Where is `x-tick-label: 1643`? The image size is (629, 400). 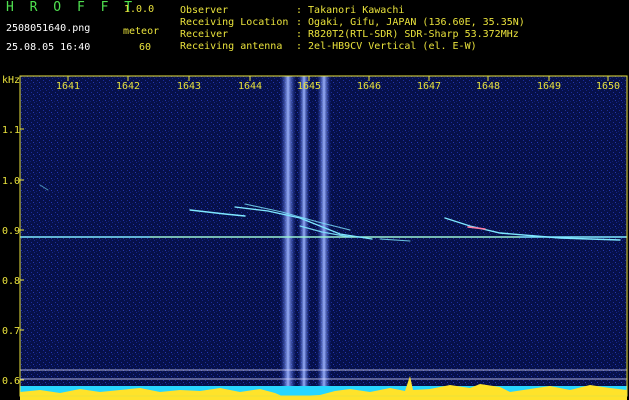
x-tick-label: 1643 is located at coordinates (189, 86).